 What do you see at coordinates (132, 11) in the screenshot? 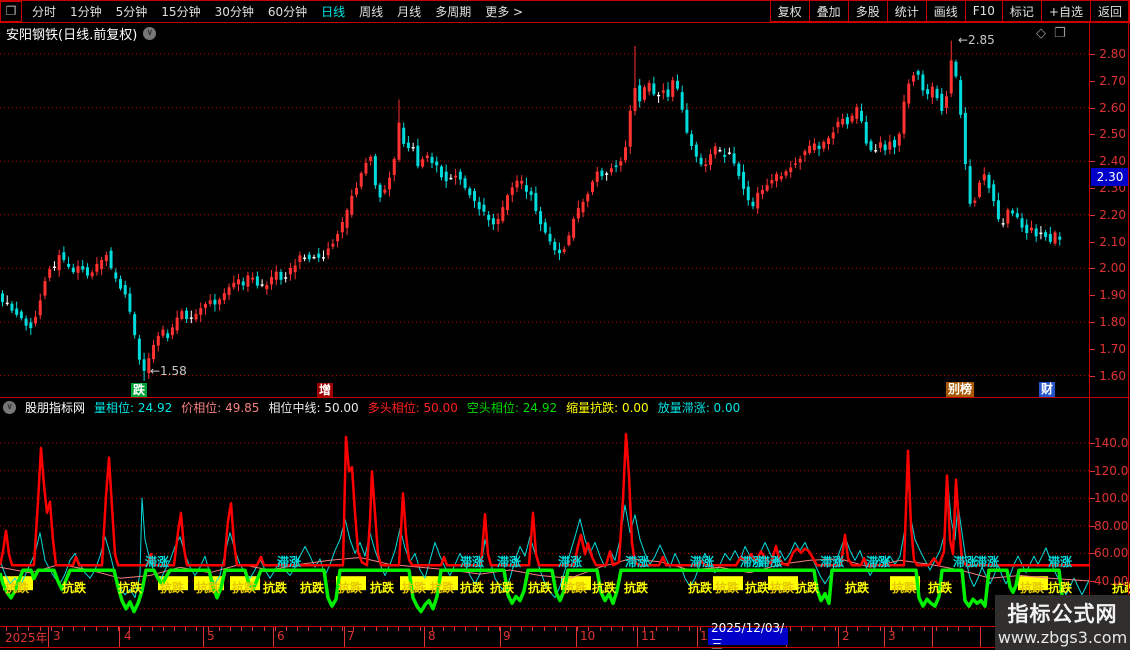
I see `period-tab-5分钟: 5分钟` at bounding box center [132, 11].